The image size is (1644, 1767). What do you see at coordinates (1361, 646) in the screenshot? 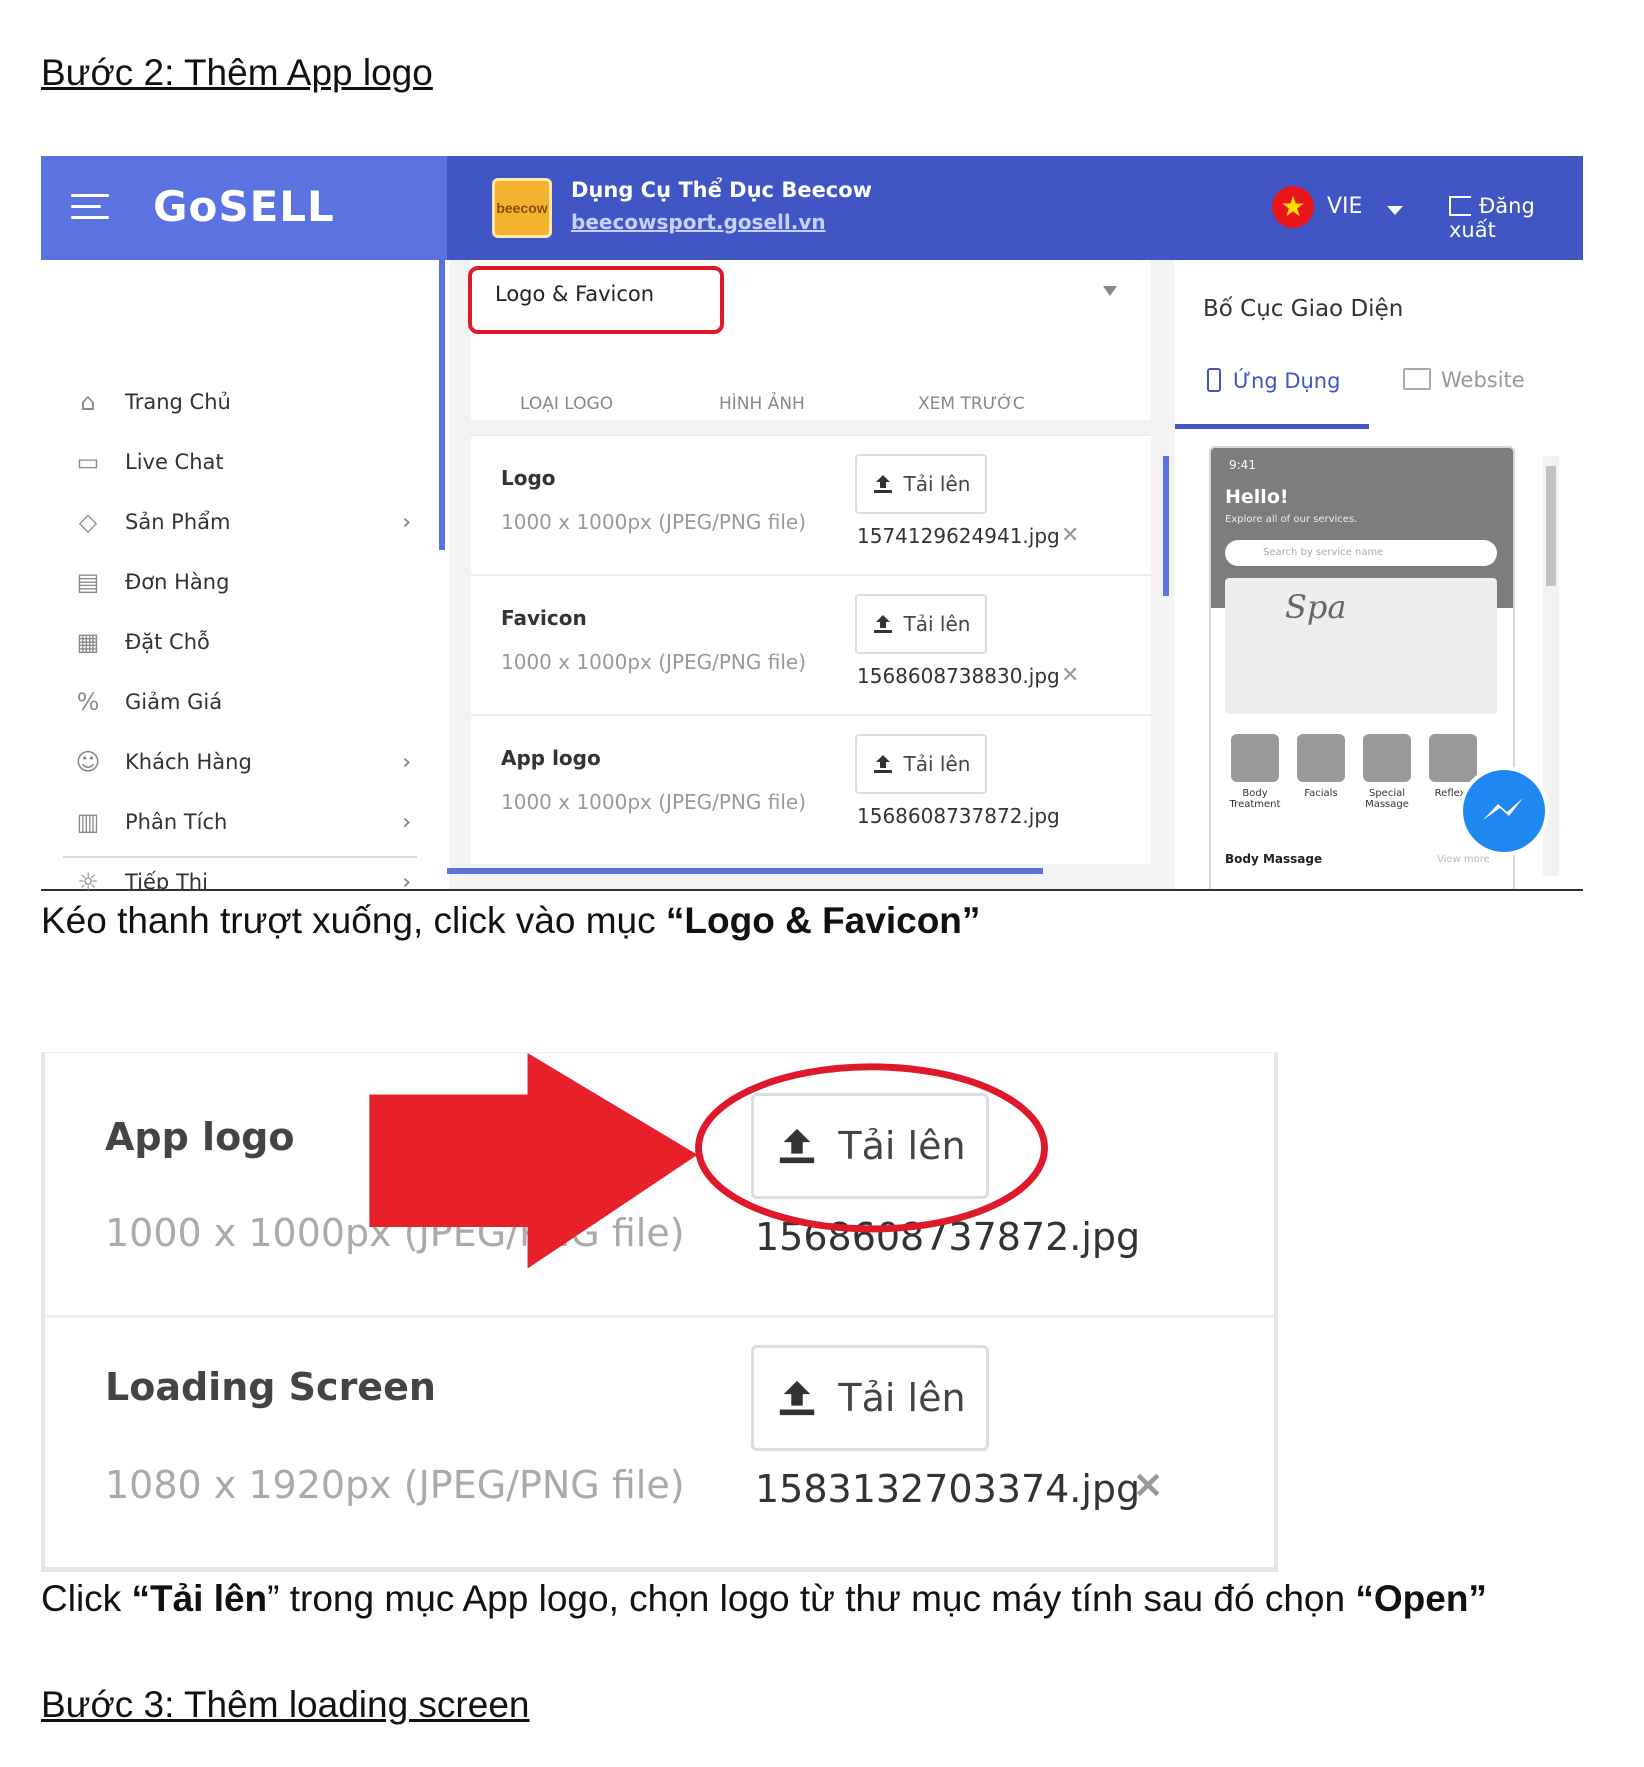
I see `phone-banner: Spa` at bounding box center [1361, 646].